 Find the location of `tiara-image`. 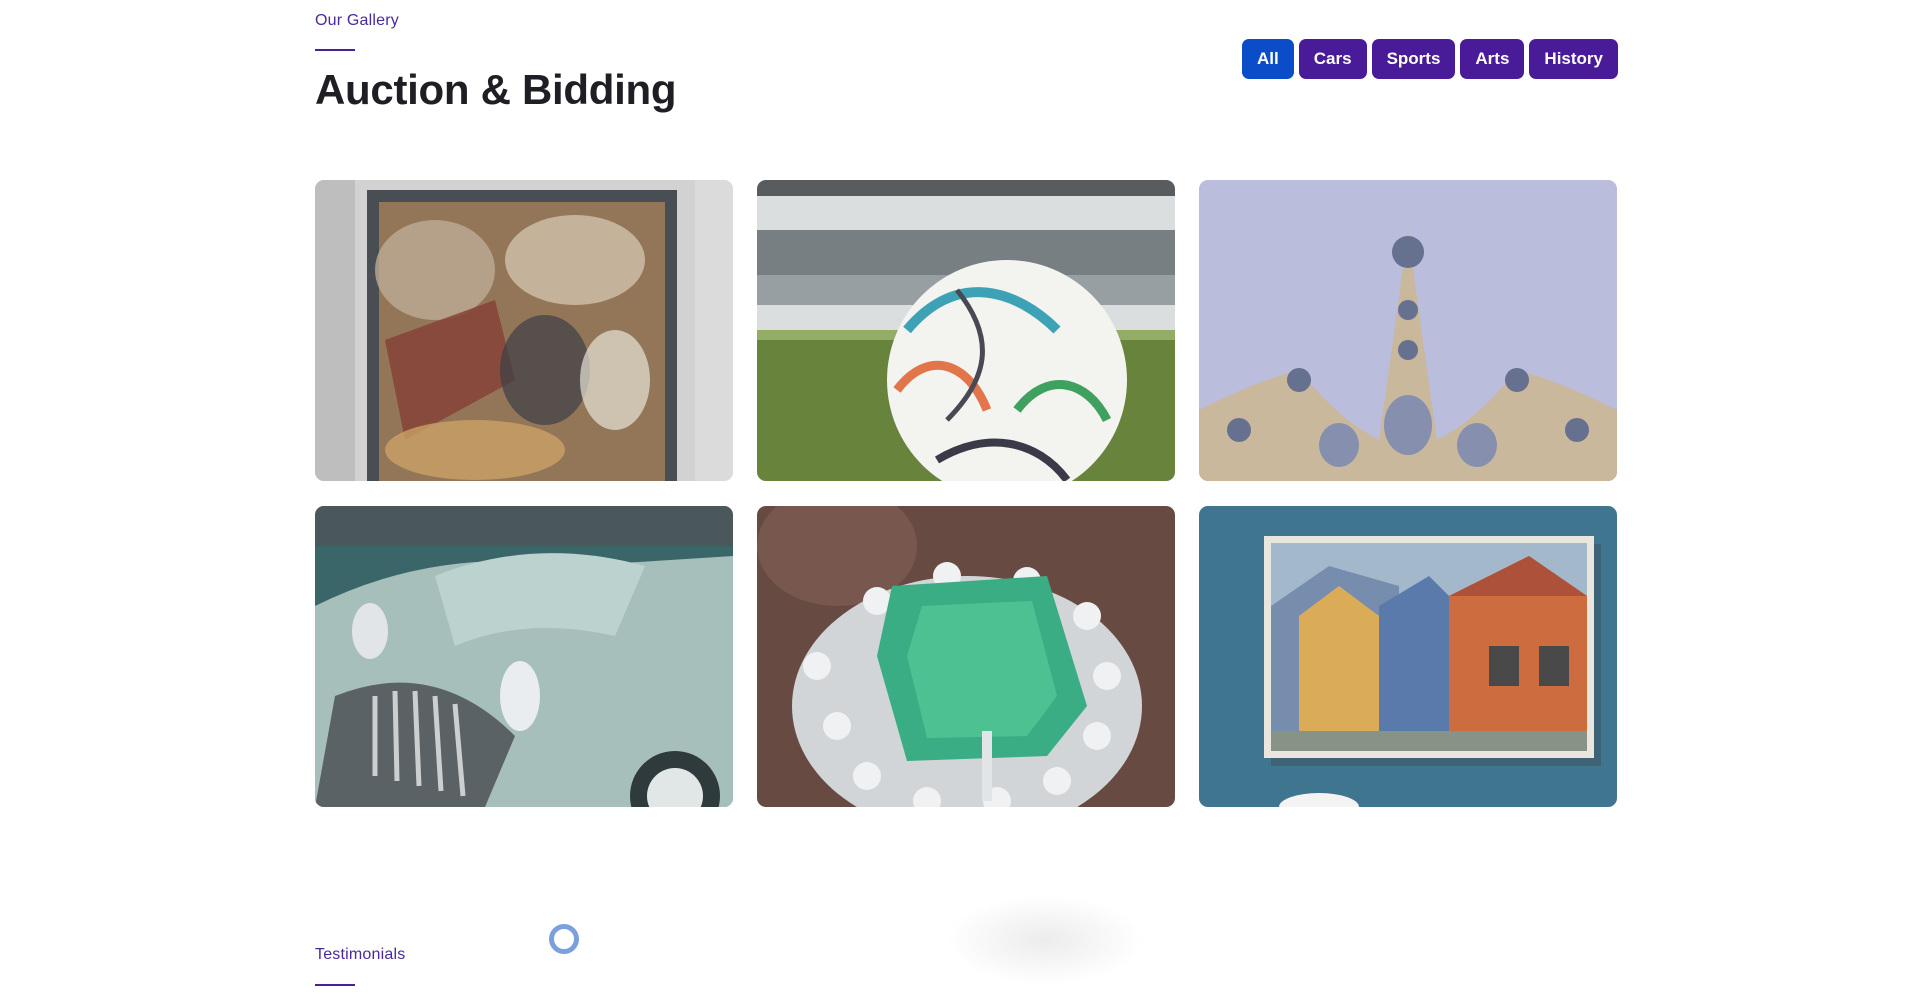

tiara-image is located at coordinates (1408, 330).